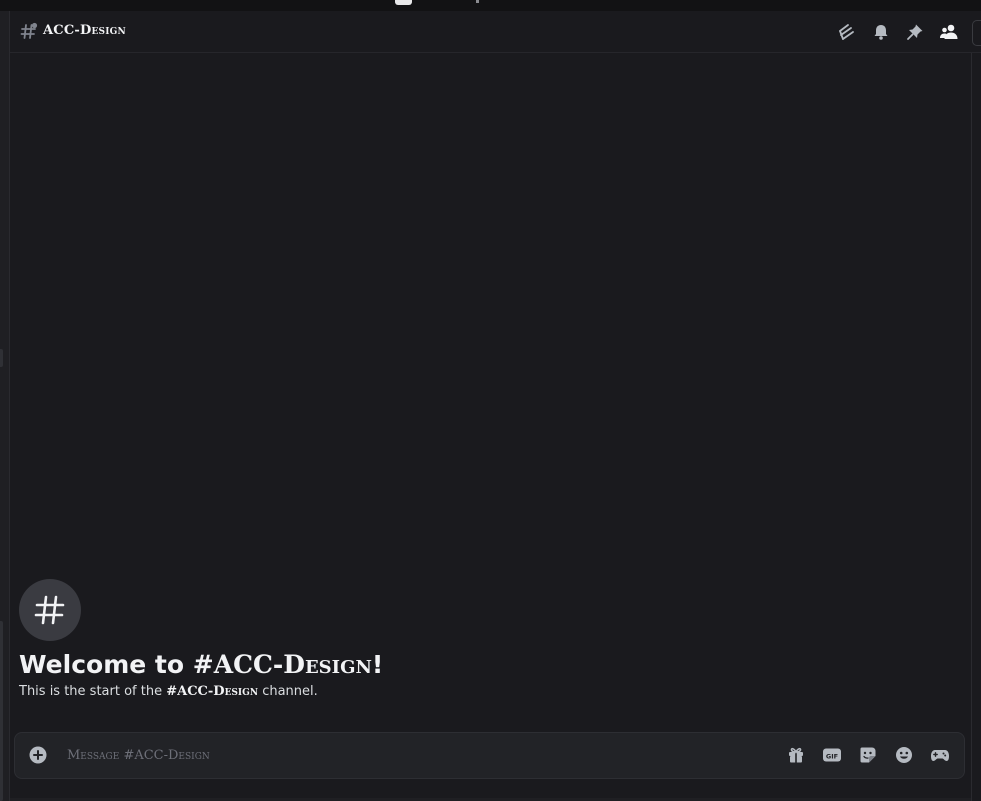 The width and height of the screenshot is (981, 801). I want to click on pin-icon, so click(915, 32).